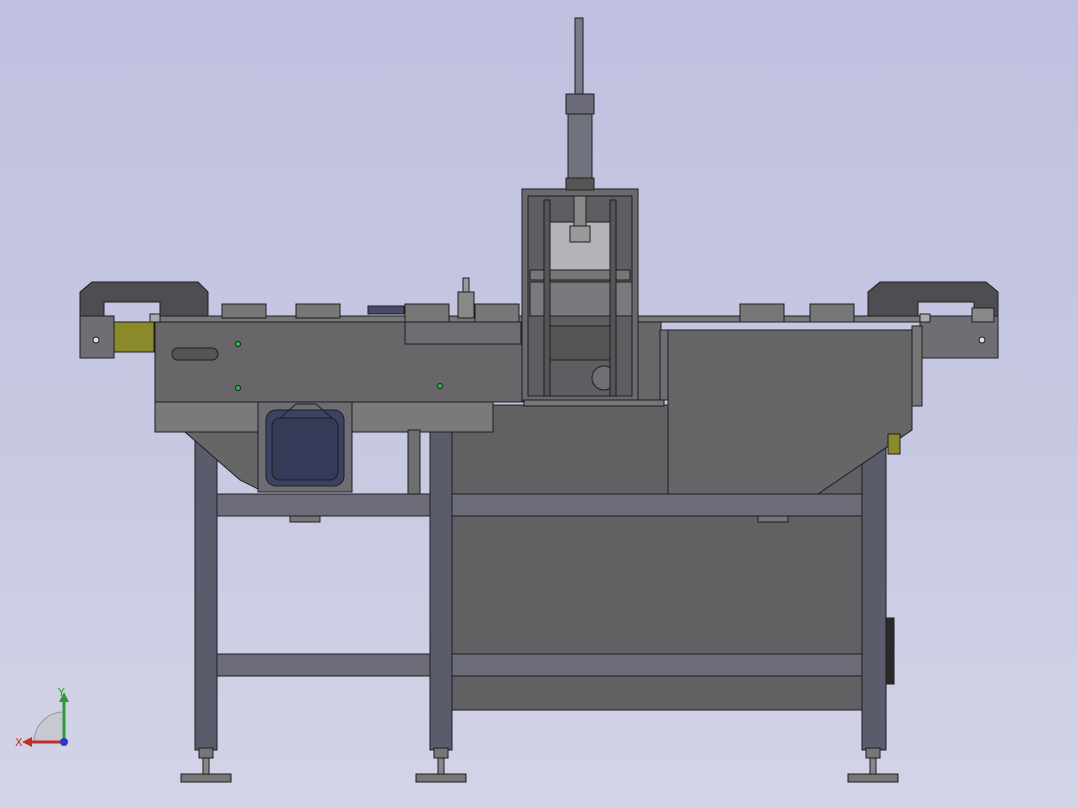 The image size is (1078, 808). I want to click on triad-arc, so click(49, 727).